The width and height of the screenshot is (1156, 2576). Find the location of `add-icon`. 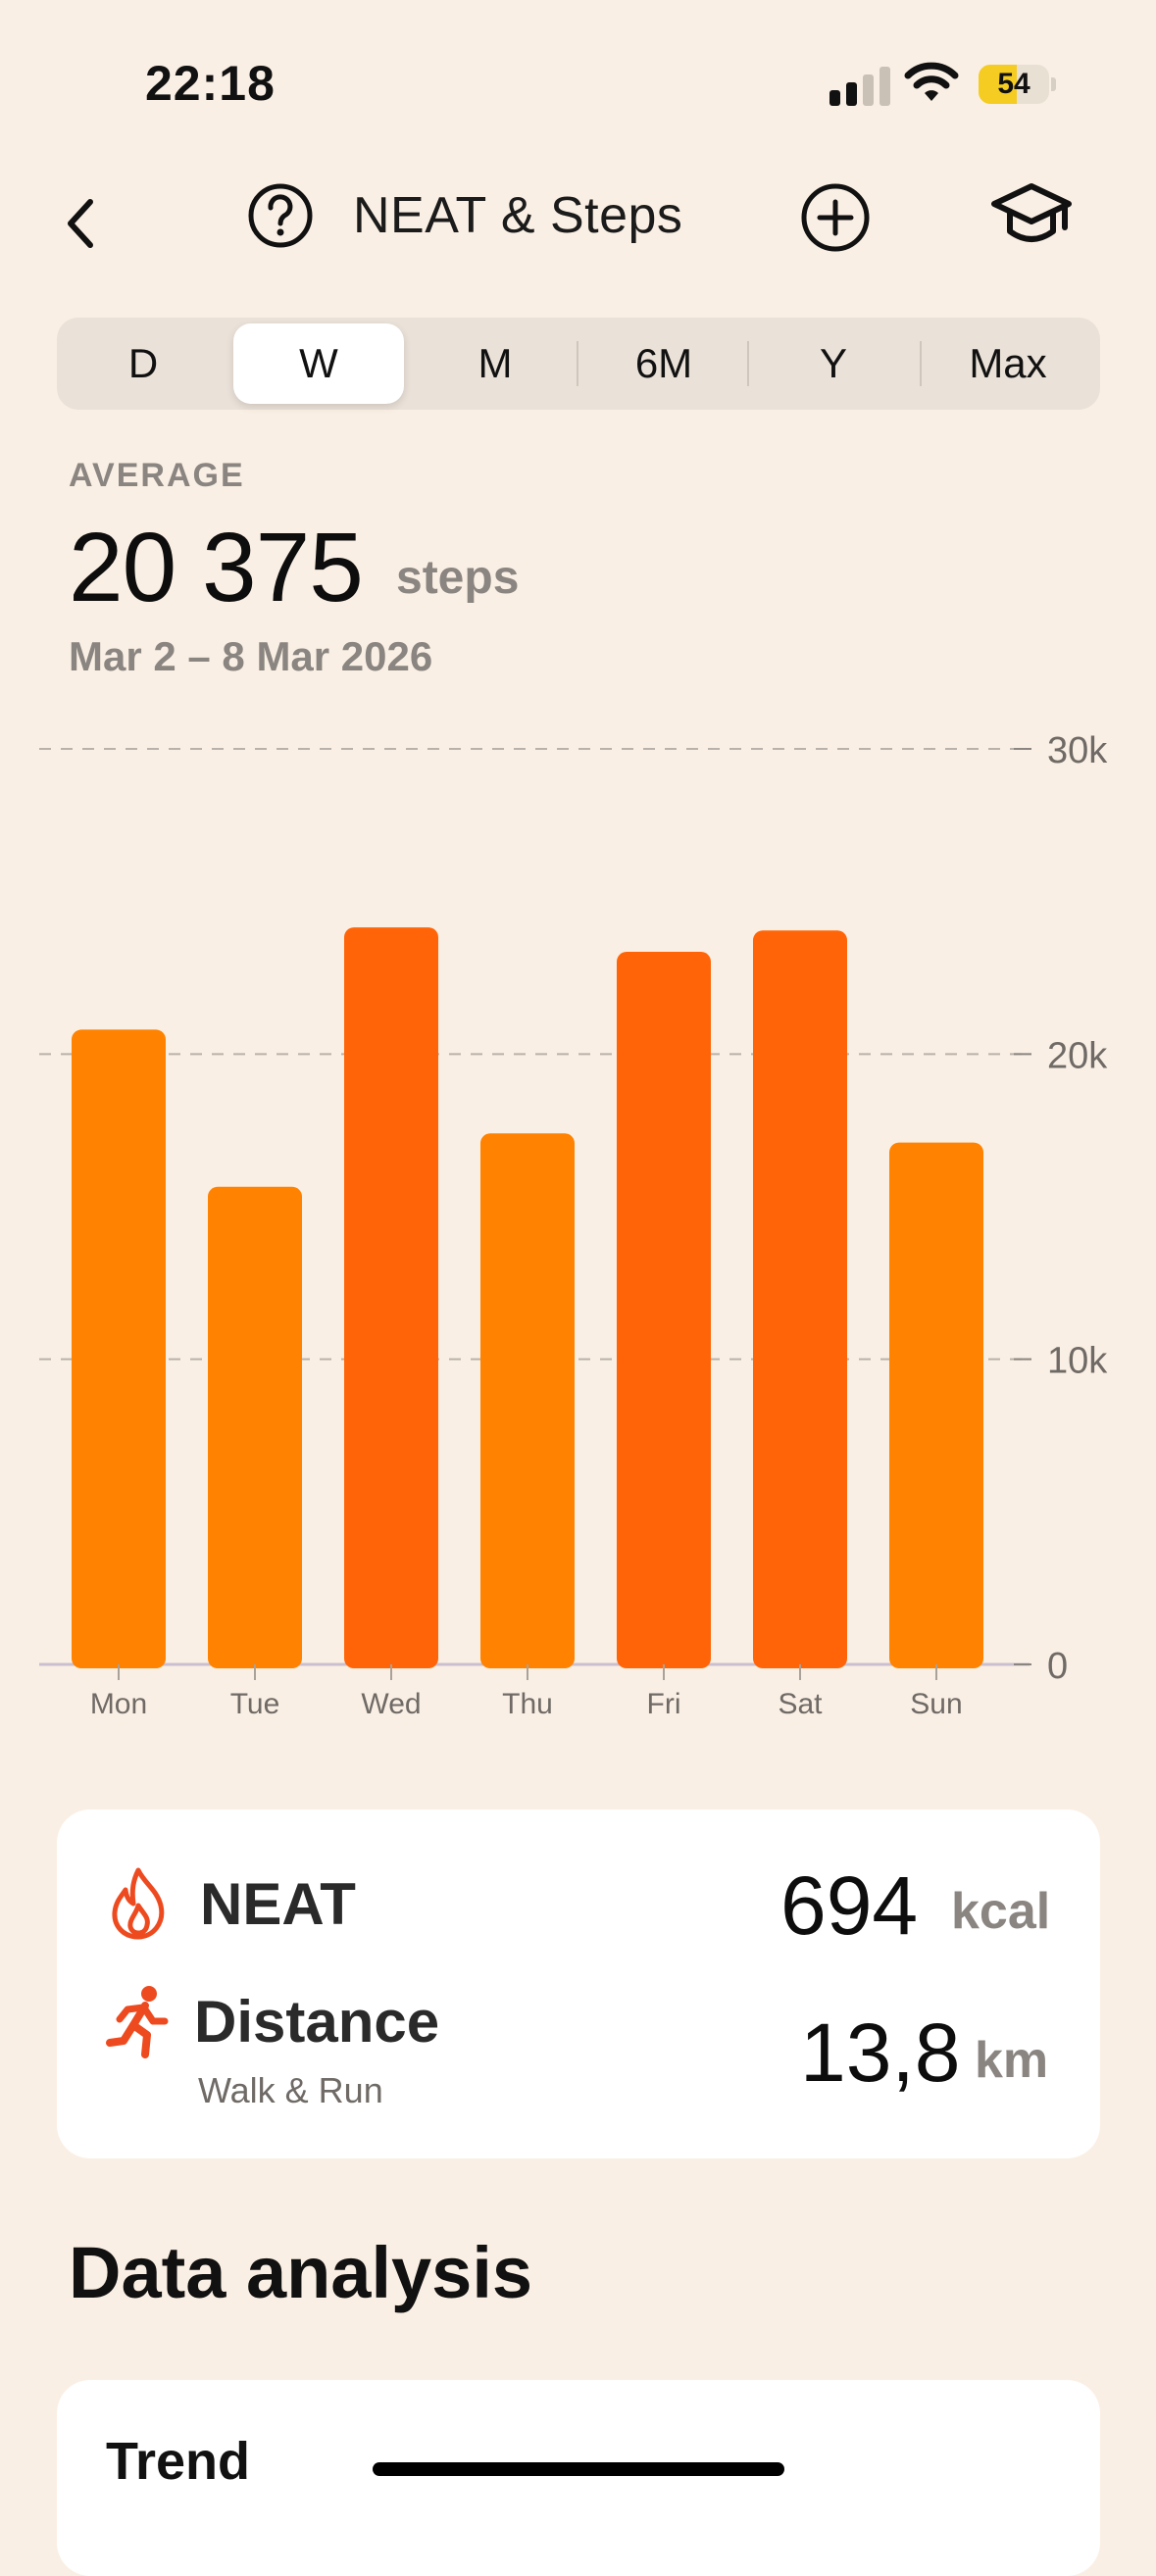

add-icon is located at coordinates (835, 217).